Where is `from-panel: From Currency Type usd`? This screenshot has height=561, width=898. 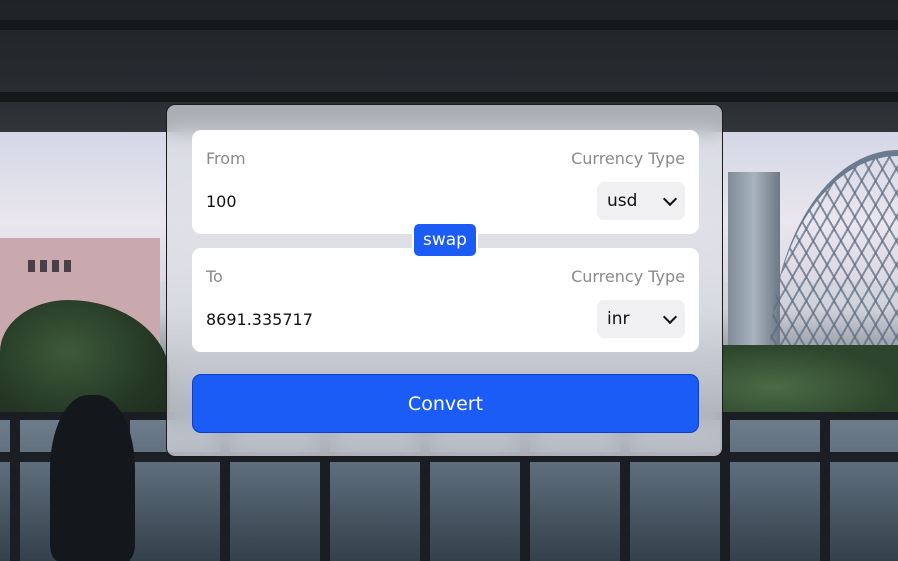 from-panel: From Currency Type usd is located at coordinates (445, 182).